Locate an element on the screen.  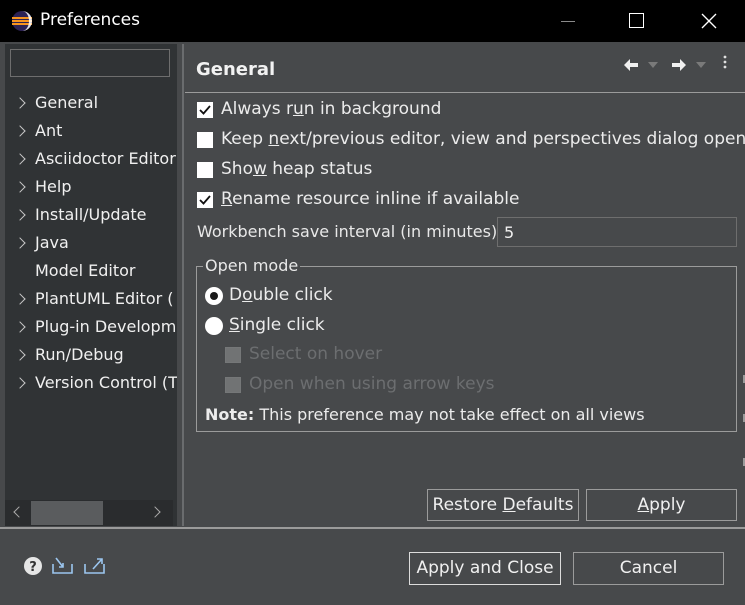
close-icon is located at coordinates (709, 21).